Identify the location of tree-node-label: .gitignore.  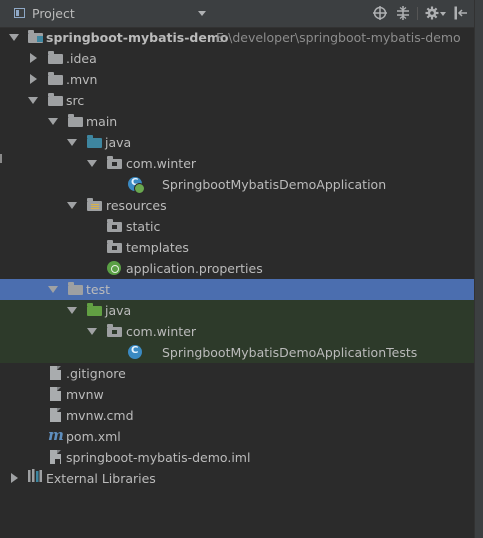
(96, 373).